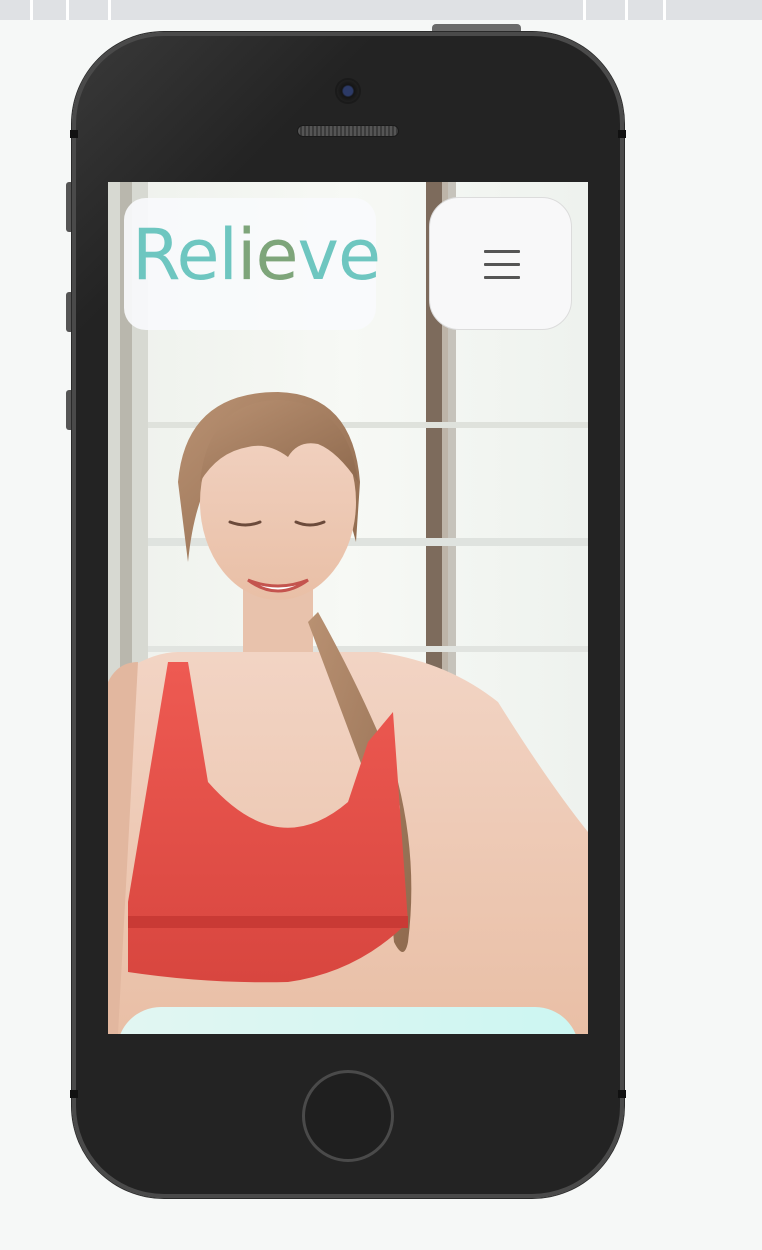 The width and height of the screenshot is (762, 1250). Describe the element at coordinates (348, 1020) in the screenshot. I see `content-card` at that location.